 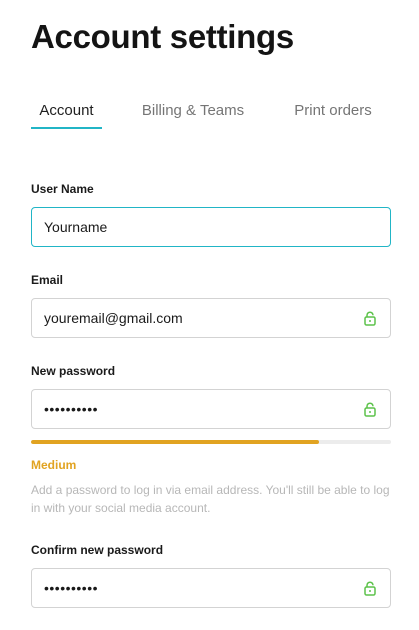 I want to click on confirm-password-field-box, so click(x=211, y=588).